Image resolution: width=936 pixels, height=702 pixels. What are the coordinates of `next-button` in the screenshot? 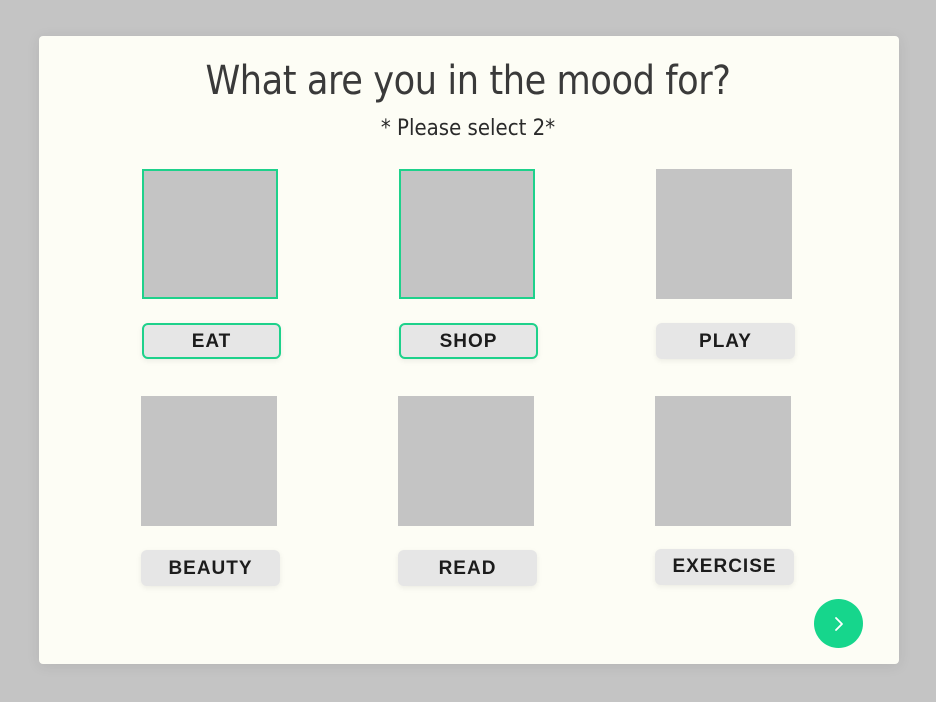 It's located at (838, 623).